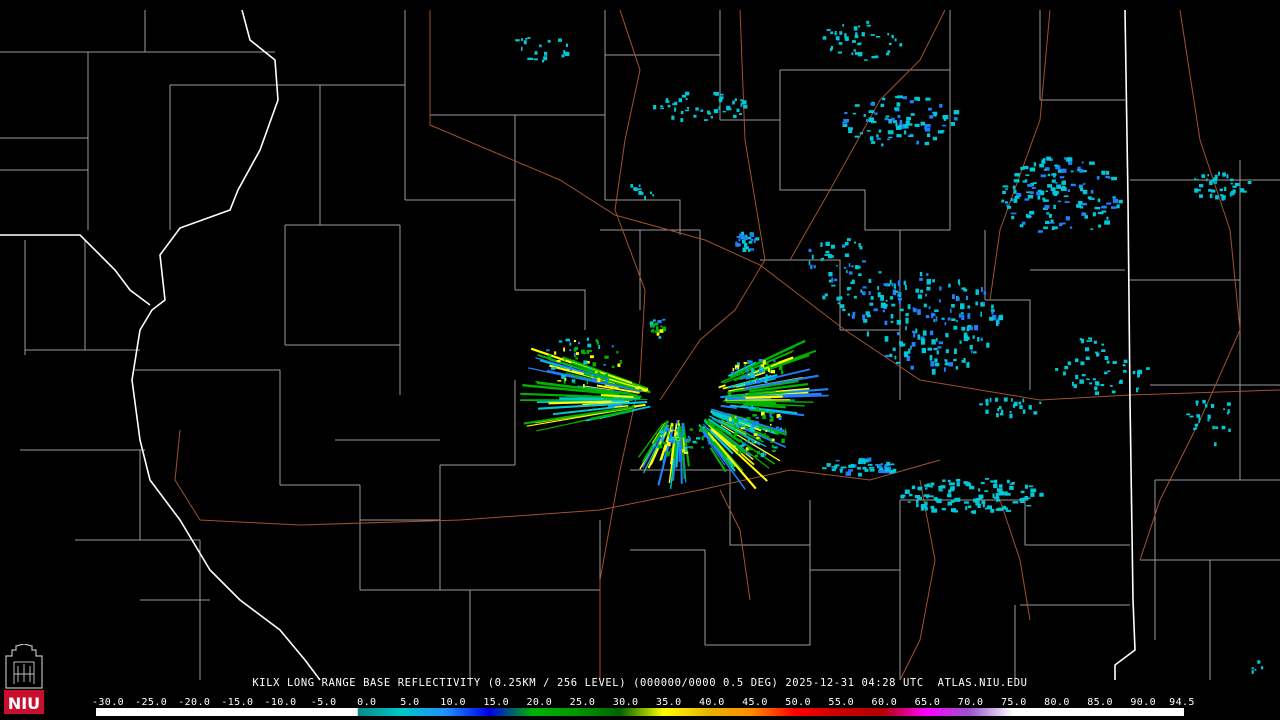 This screenshot has width=1280, height=720. Describe the element at coordinates (927, 702) in the screenshot. I see `colorbar-tick-label: 65.0` at that location.